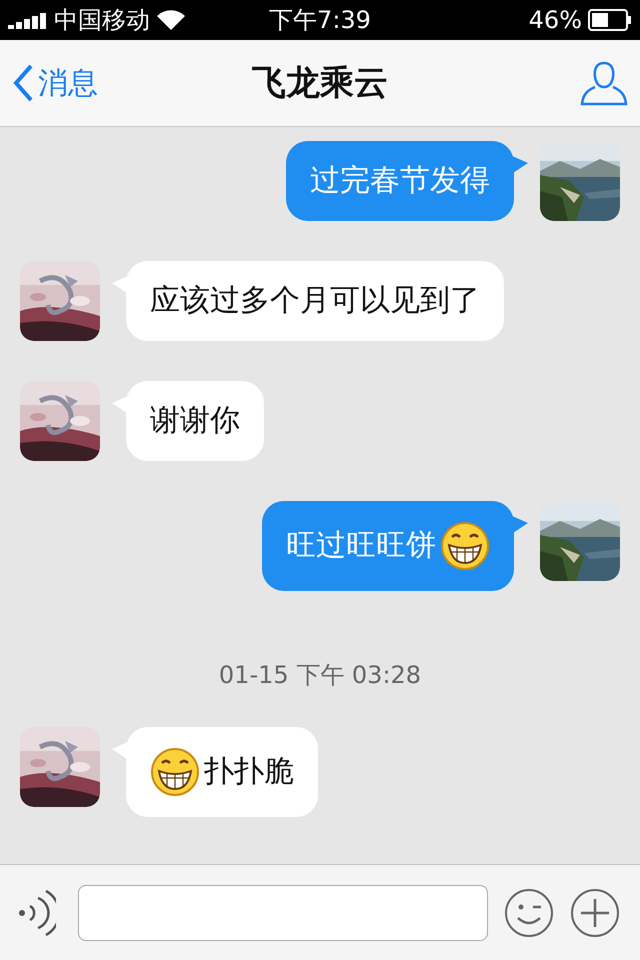 The width and height of the screenshot is (640, 960). What do you see at coordinates (595, 913) in the screenshot?
I see `plus-icon` at bounding box center [595, 913].